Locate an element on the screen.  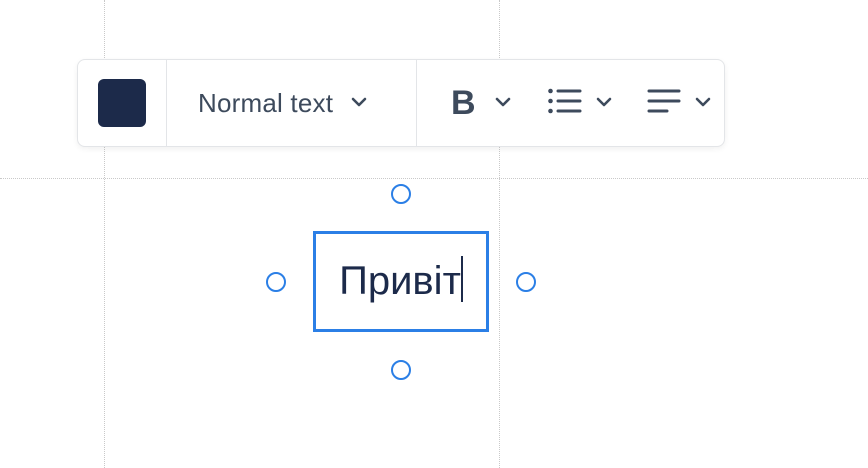
text-style-label: Normal text is located at coordinates (266, 102).